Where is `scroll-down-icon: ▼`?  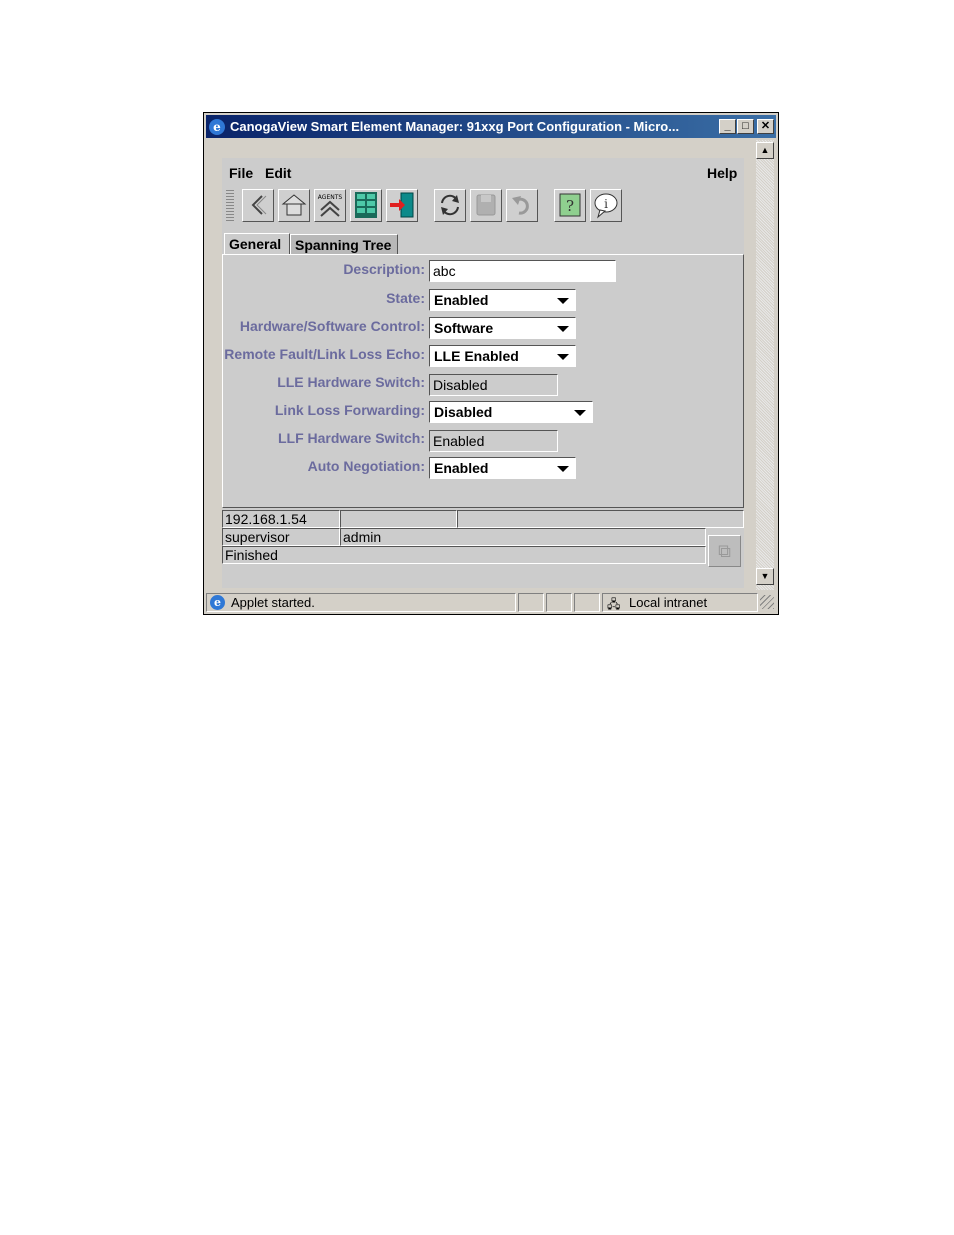
scroll-down-icon: ▼ is located at coordinates (765, 576).